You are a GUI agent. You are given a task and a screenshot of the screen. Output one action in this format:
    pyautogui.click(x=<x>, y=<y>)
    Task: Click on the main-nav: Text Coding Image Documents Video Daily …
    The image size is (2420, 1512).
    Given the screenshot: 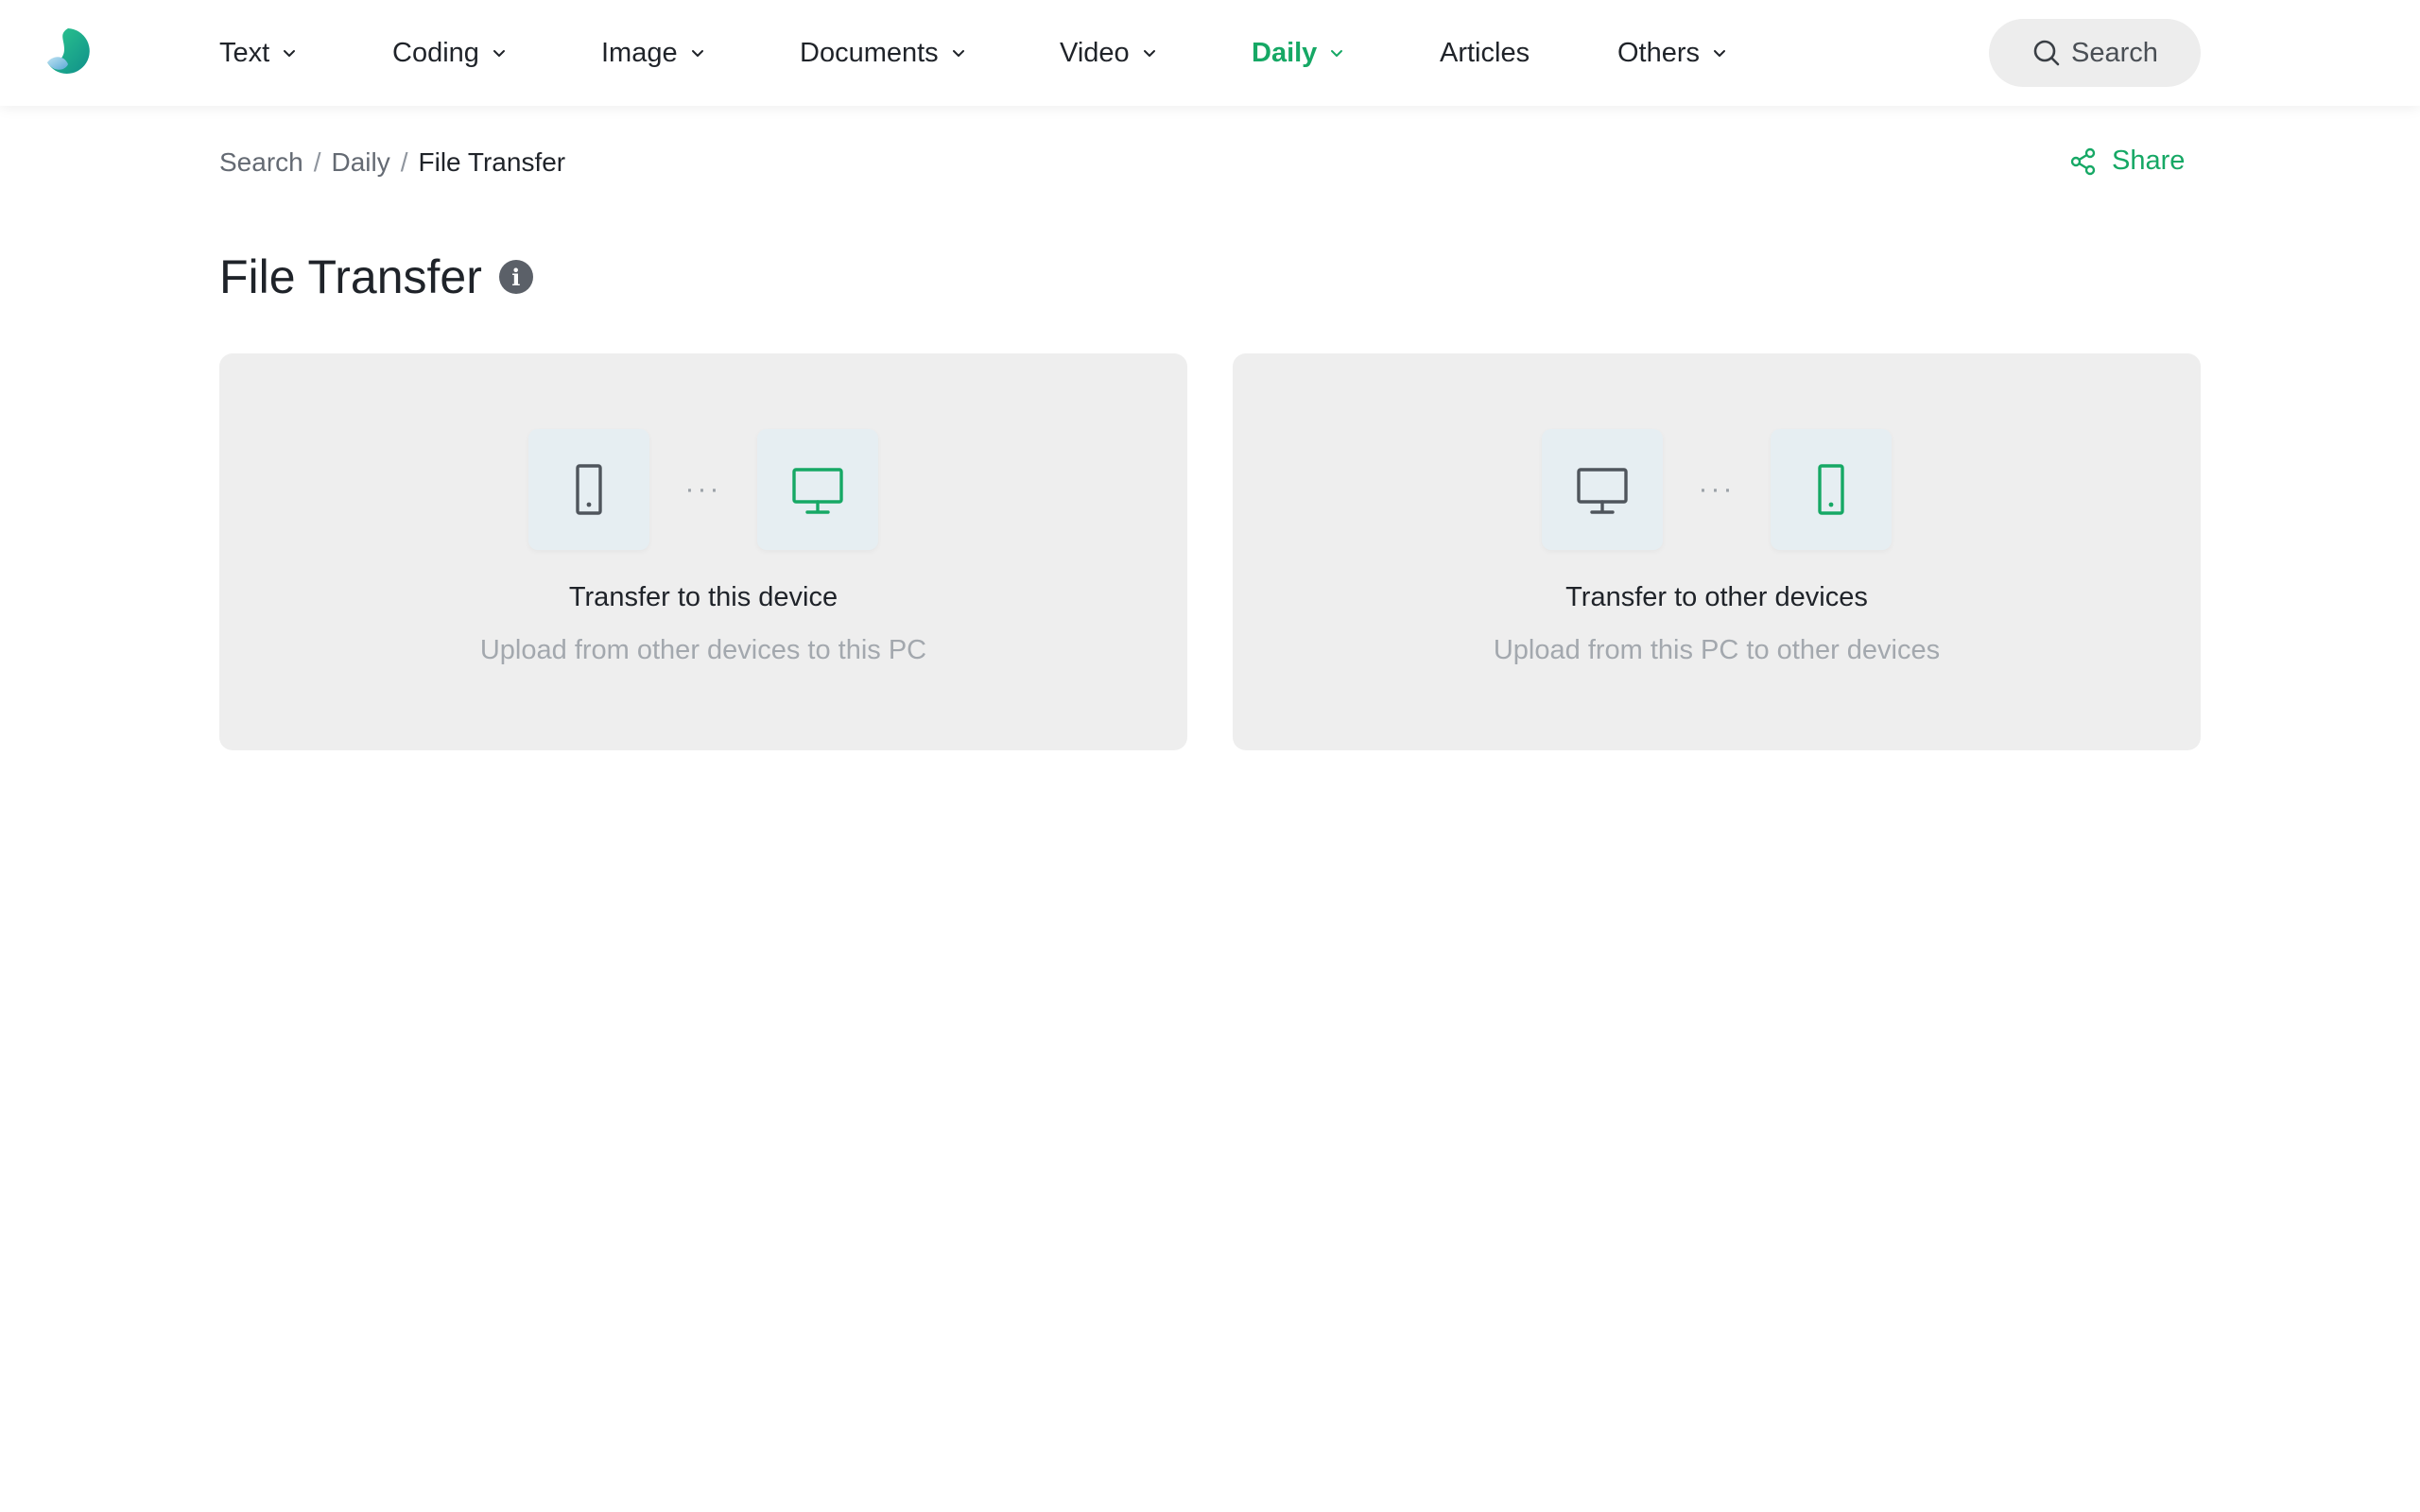 What is the action you would take?
    pyautogui.click(x=979, y=53)
    